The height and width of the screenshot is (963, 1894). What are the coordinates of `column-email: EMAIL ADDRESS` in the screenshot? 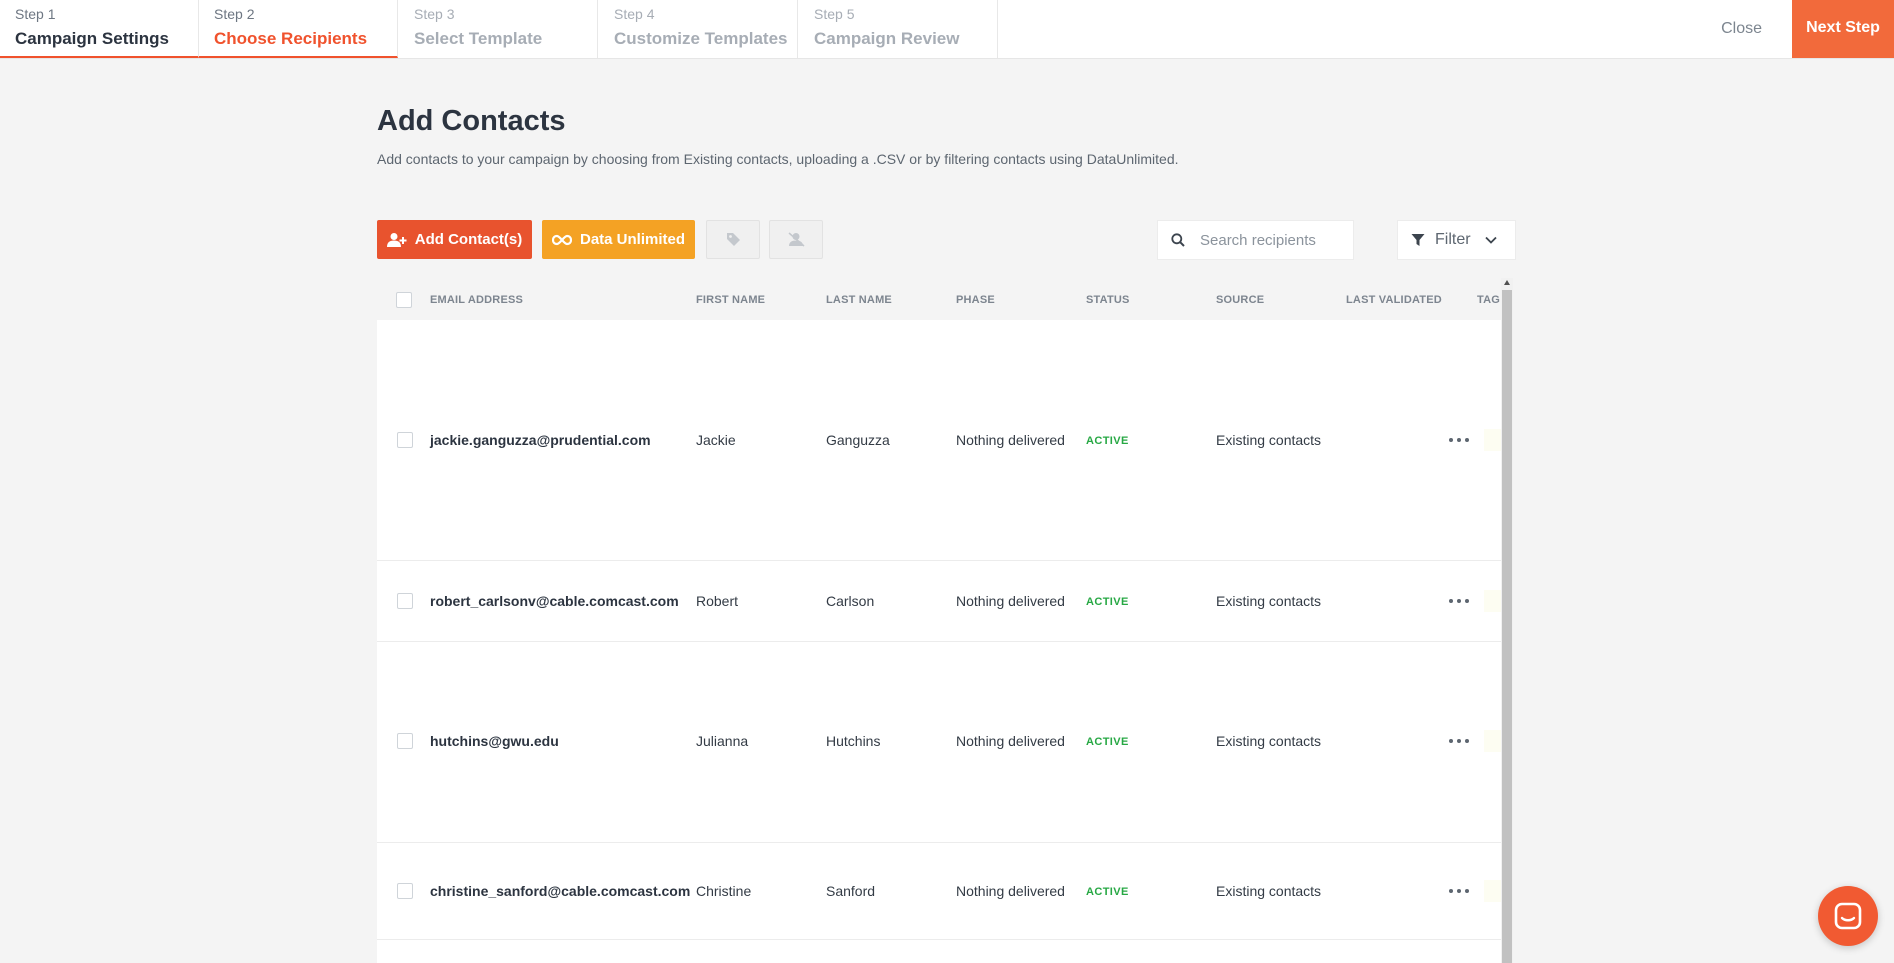 It's located at (476, 300).